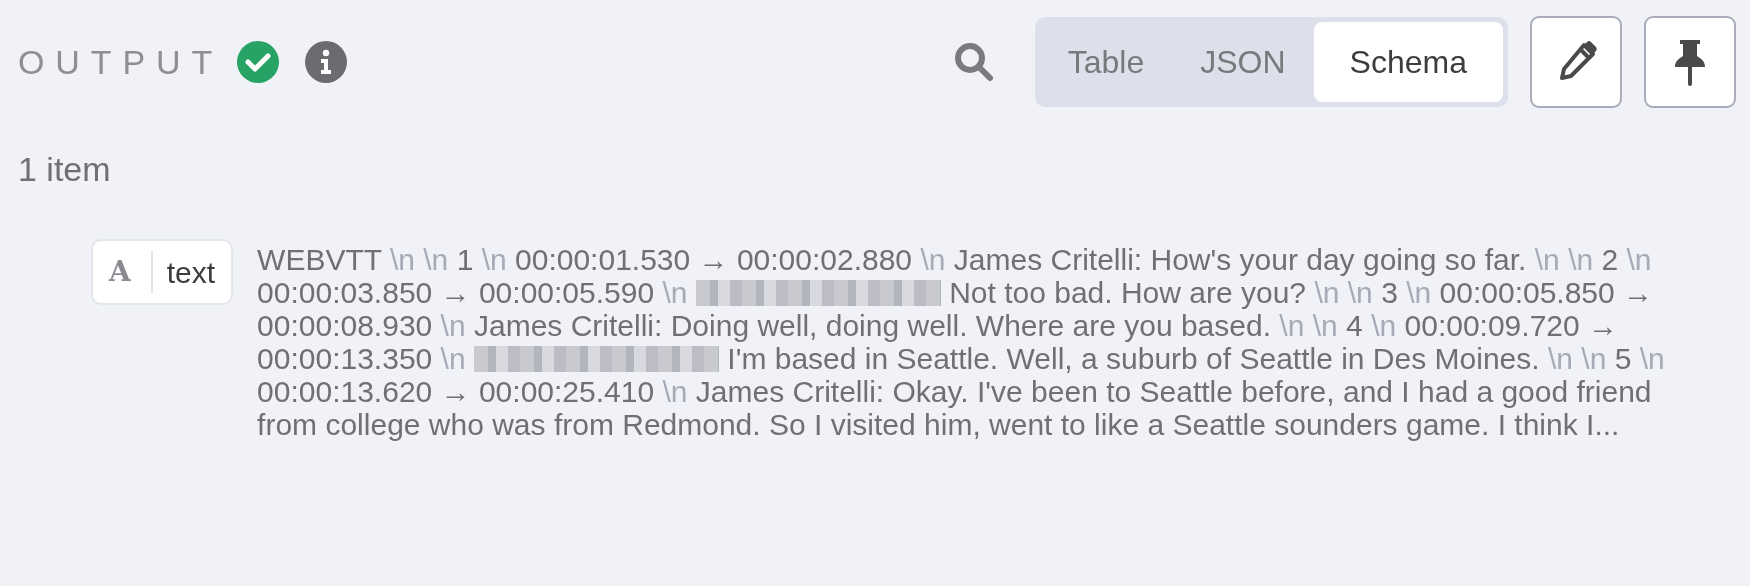 The image size is (1750, 586). I want to click on edit-button, so click(1576, 62).